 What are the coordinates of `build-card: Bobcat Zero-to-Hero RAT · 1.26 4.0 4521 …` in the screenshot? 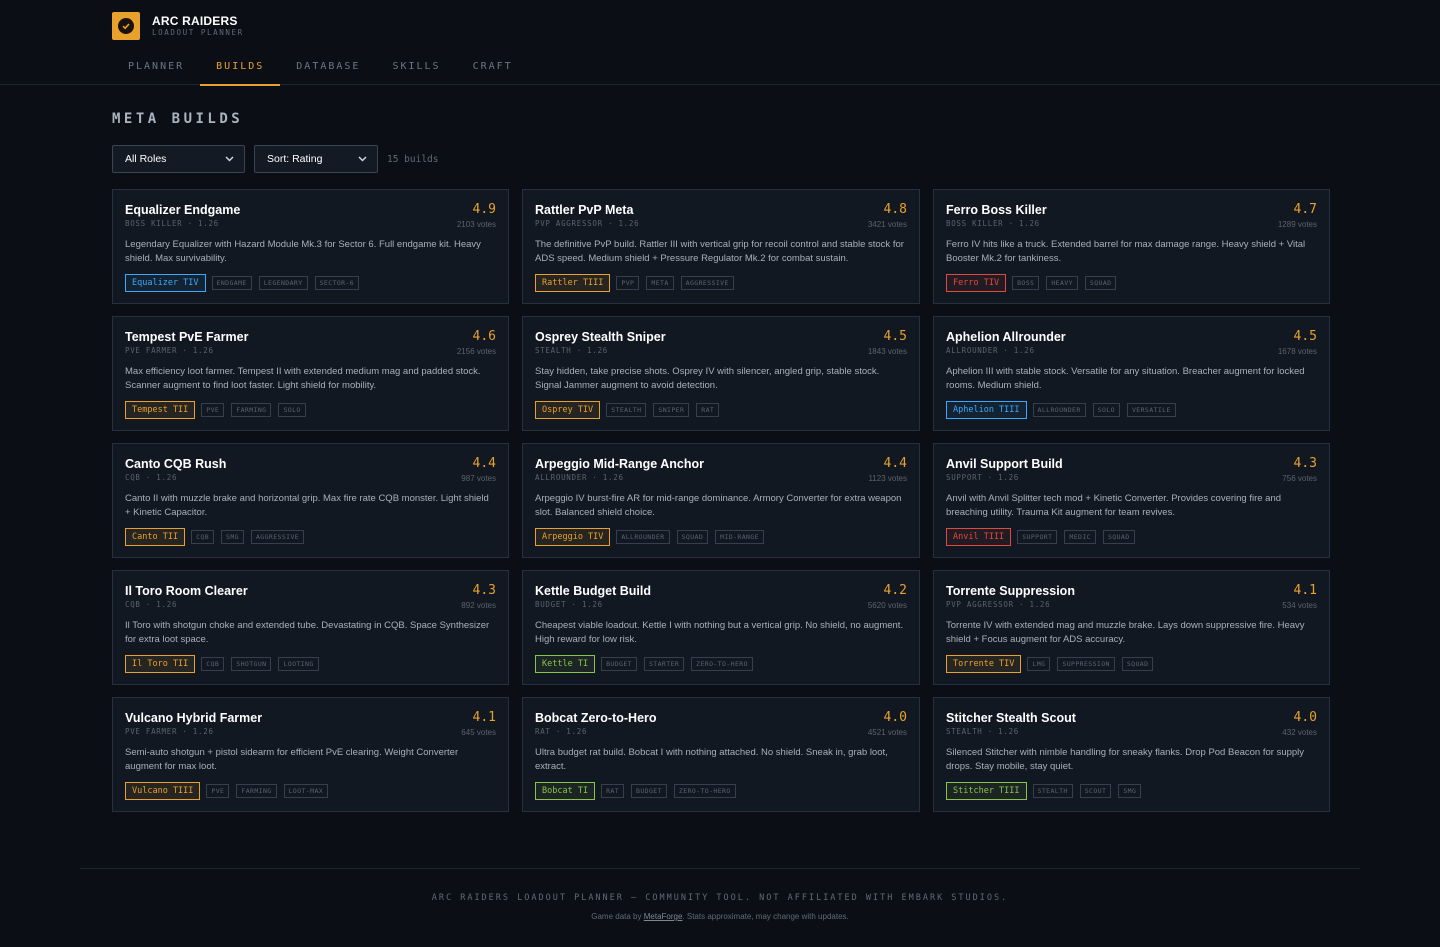 It's located at (721, 754).